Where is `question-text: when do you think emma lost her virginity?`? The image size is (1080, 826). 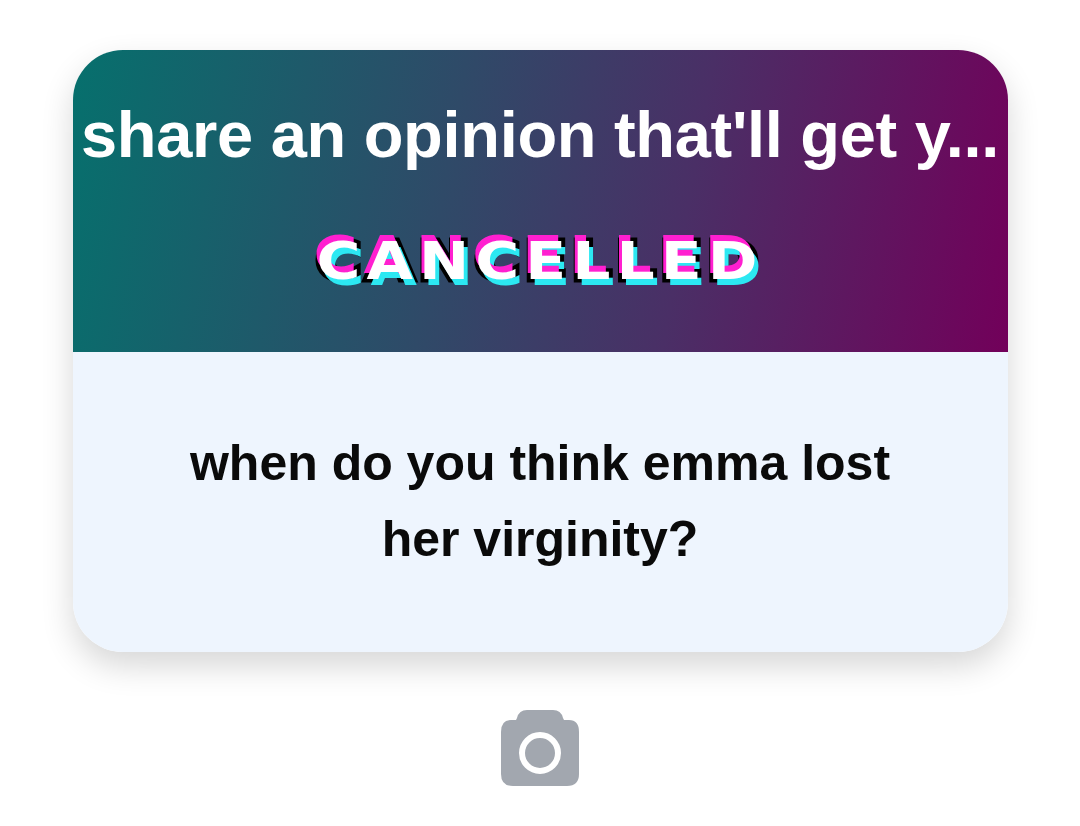
question-text: when do you think emma lost her virginity? is located at coordinates (540, 501).